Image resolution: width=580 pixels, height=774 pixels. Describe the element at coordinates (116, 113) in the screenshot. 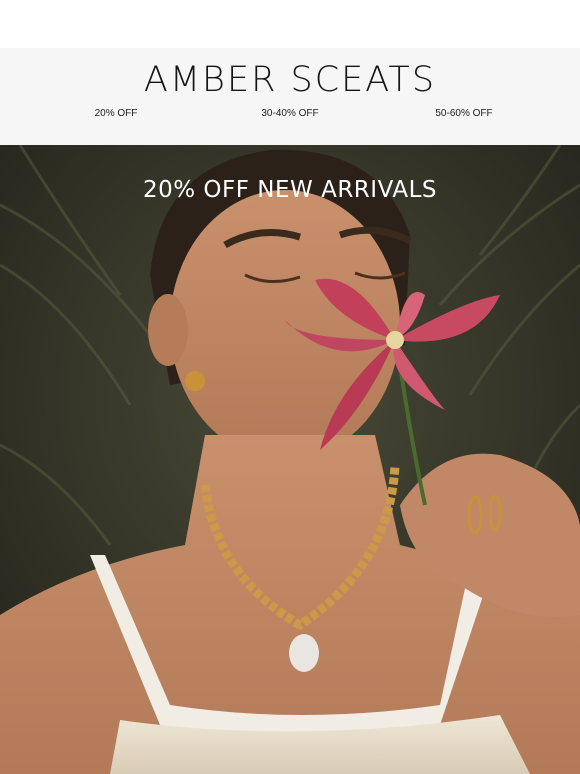

I see `nav-link-20-off: 20% OFF` at that location.